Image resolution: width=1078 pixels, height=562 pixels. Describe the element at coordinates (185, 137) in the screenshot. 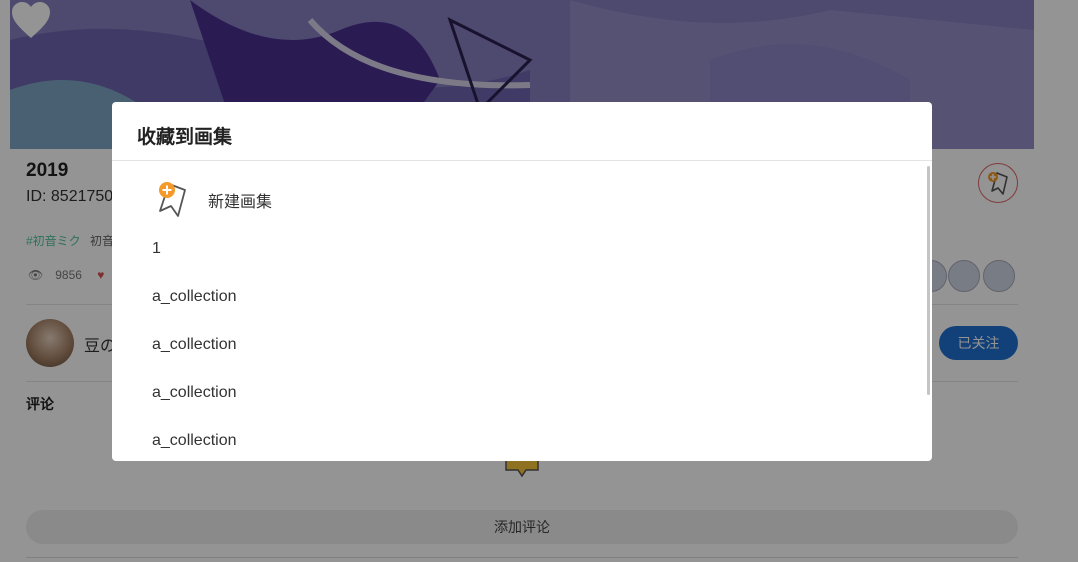

I see `dialog-title: 收藏到画集` at that location.